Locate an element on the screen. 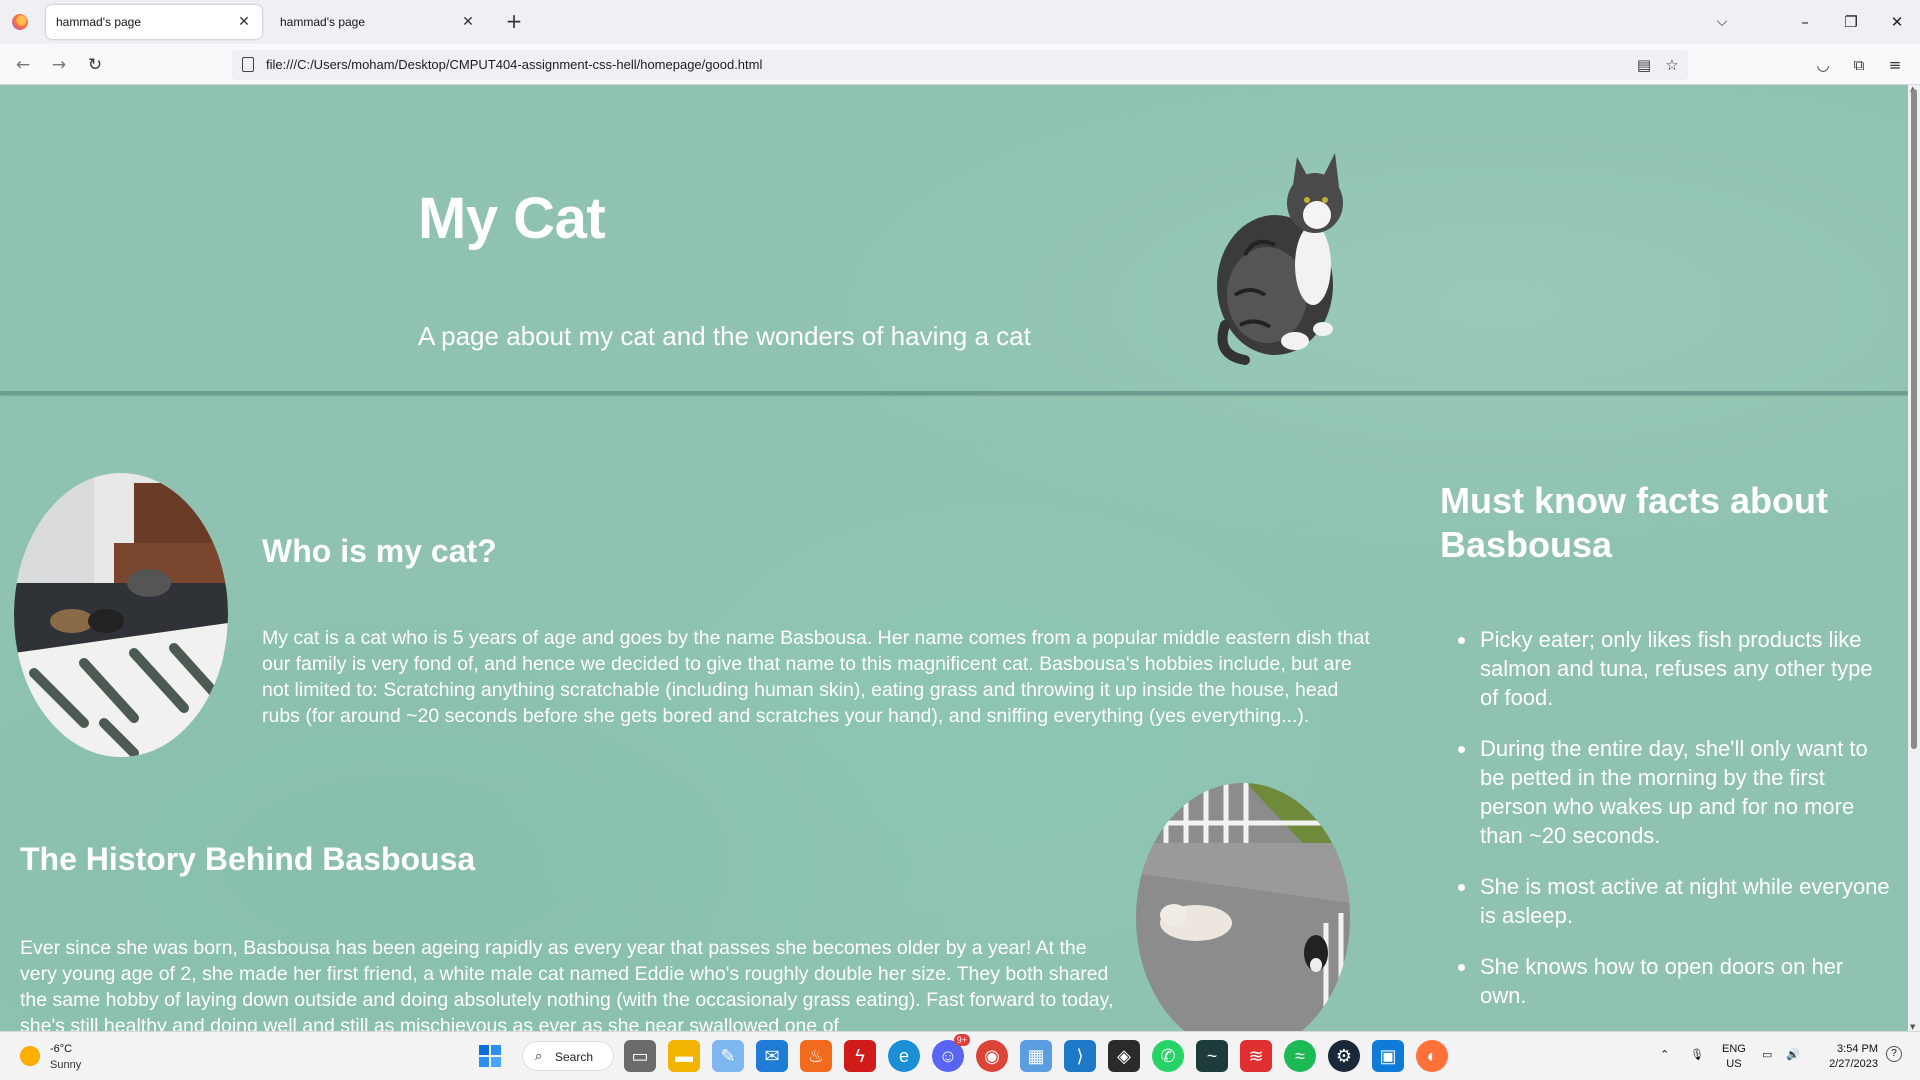 The image size is (1920, 1080). facts-section-title: Must know facts about Basbousa is located at coordinates (1634, 522).